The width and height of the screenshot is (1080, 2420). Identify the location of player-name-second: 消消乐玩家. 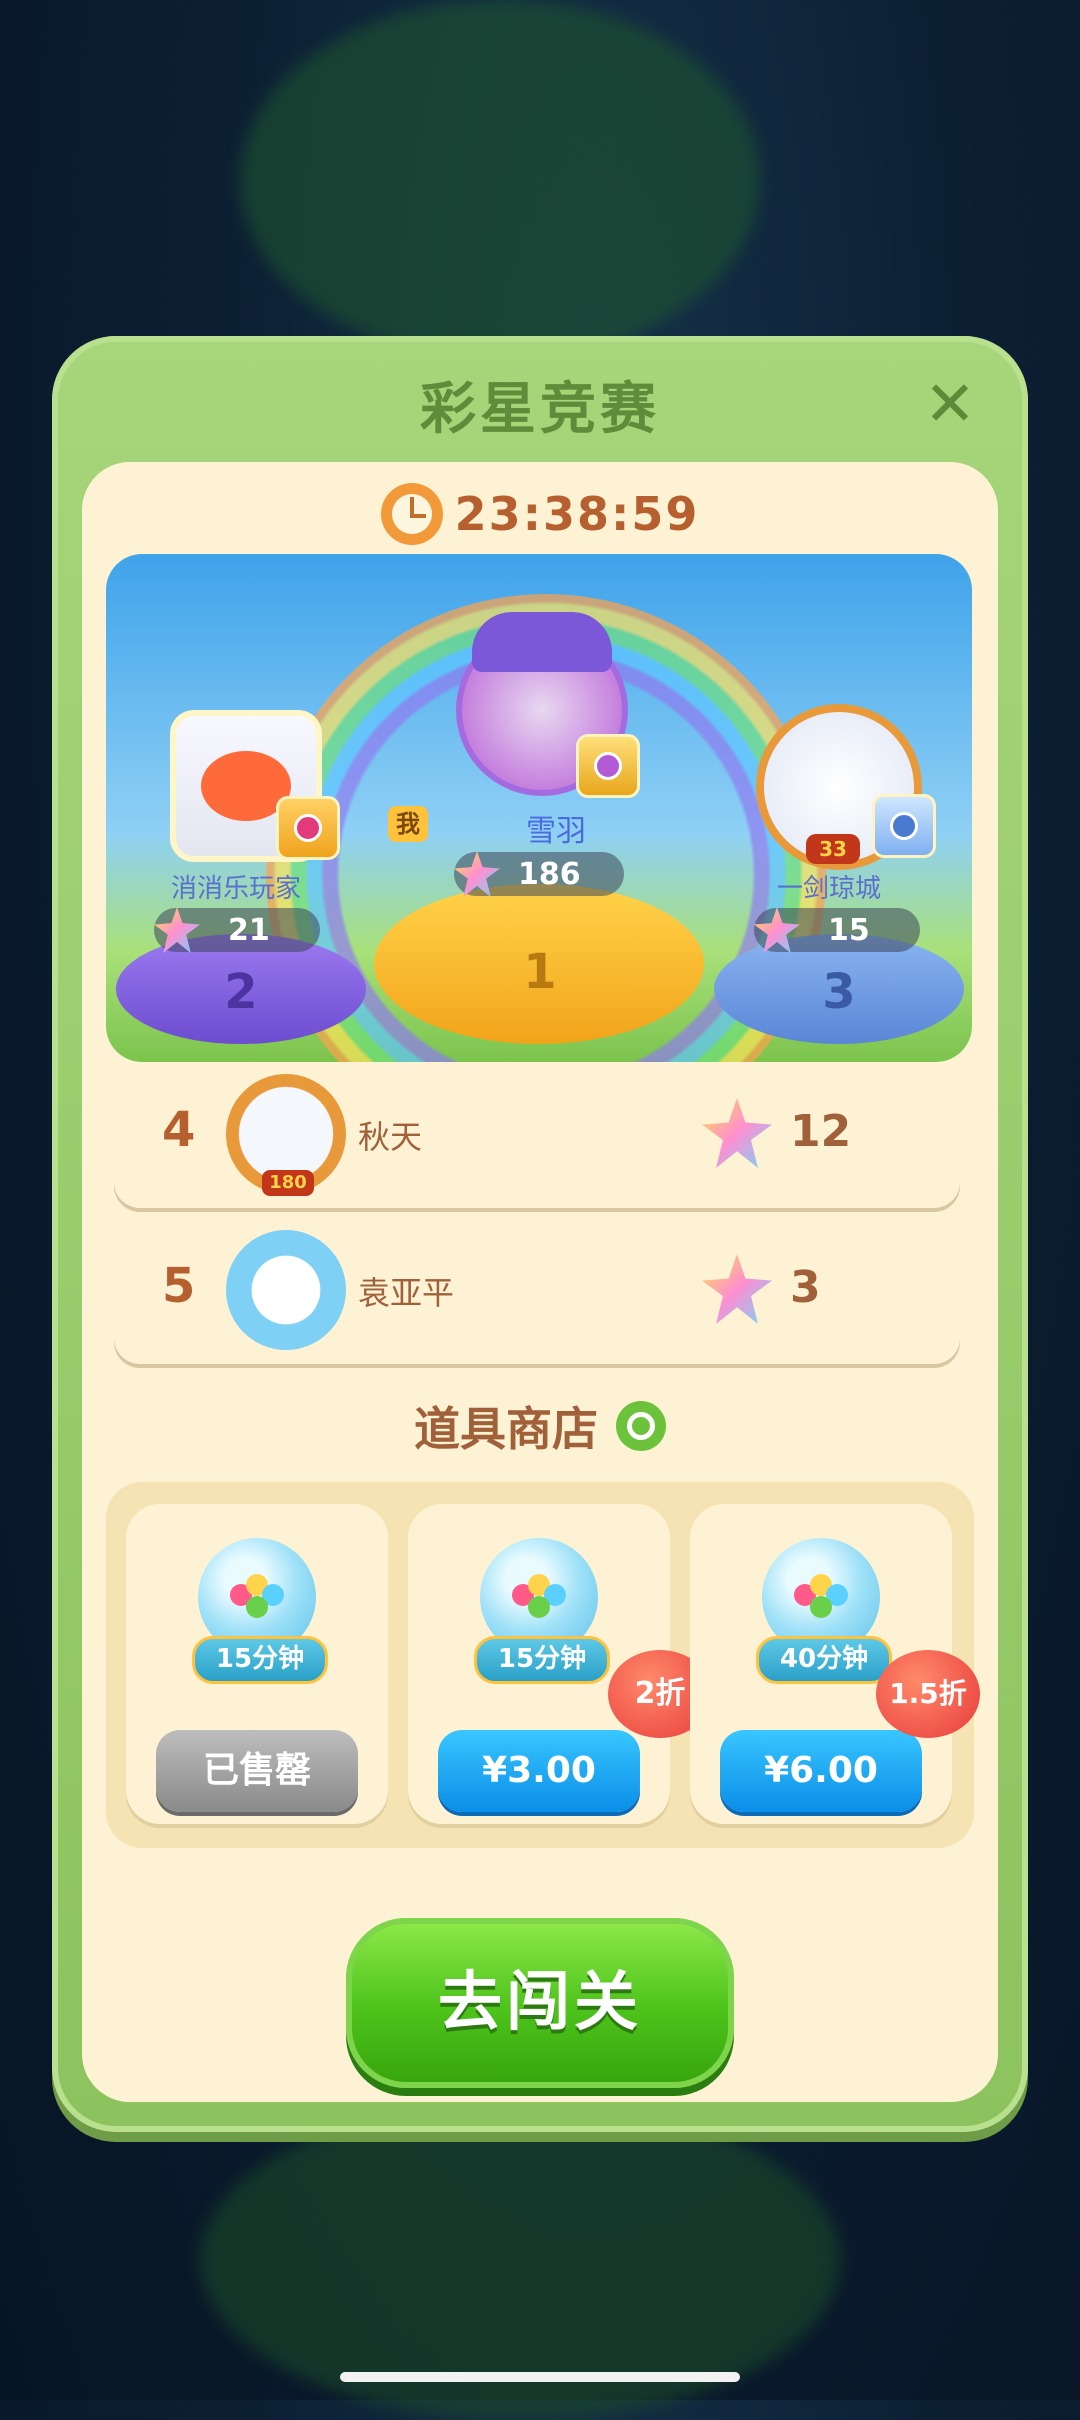
(235, 889).